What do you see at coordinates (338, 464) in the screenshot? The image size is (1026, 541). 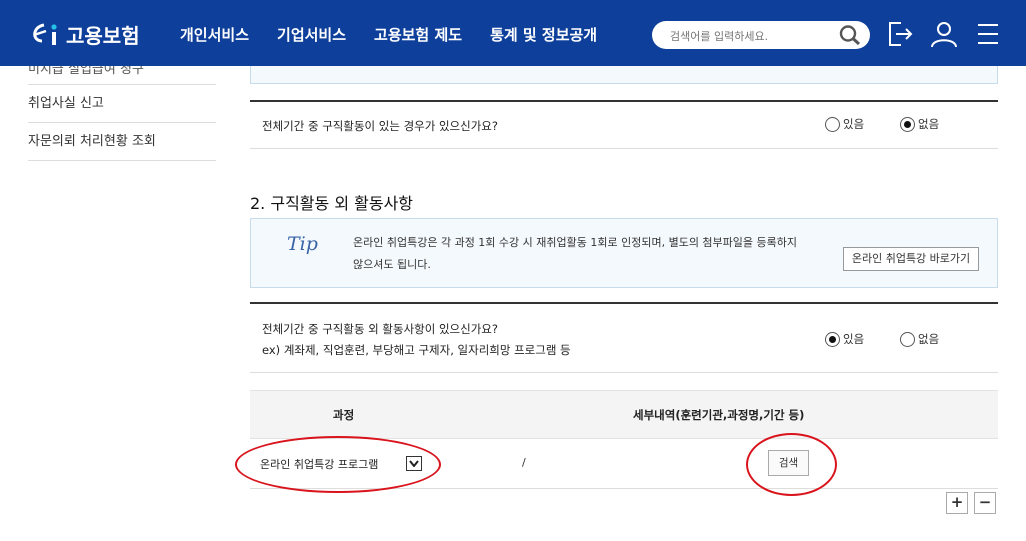 I see `highlight-ellipse-select` at bounding box center [338, 464].